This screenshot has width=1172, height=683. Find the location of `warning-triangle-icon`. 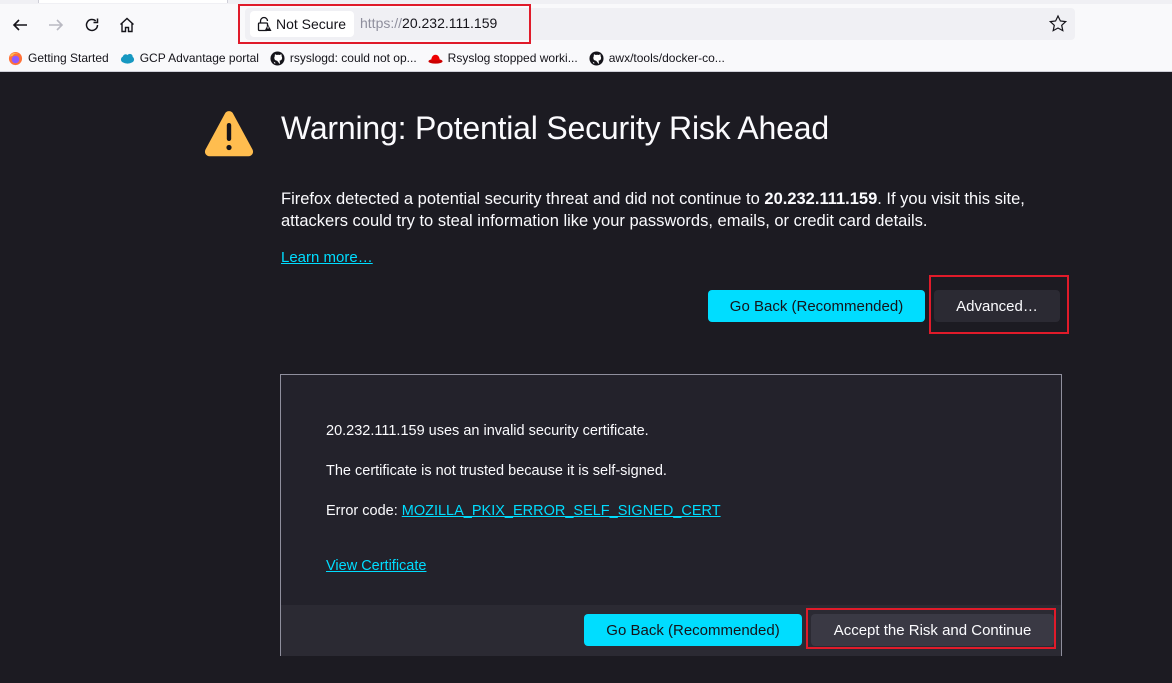

warning-triangle-icon is located at coordinates (229, 134).